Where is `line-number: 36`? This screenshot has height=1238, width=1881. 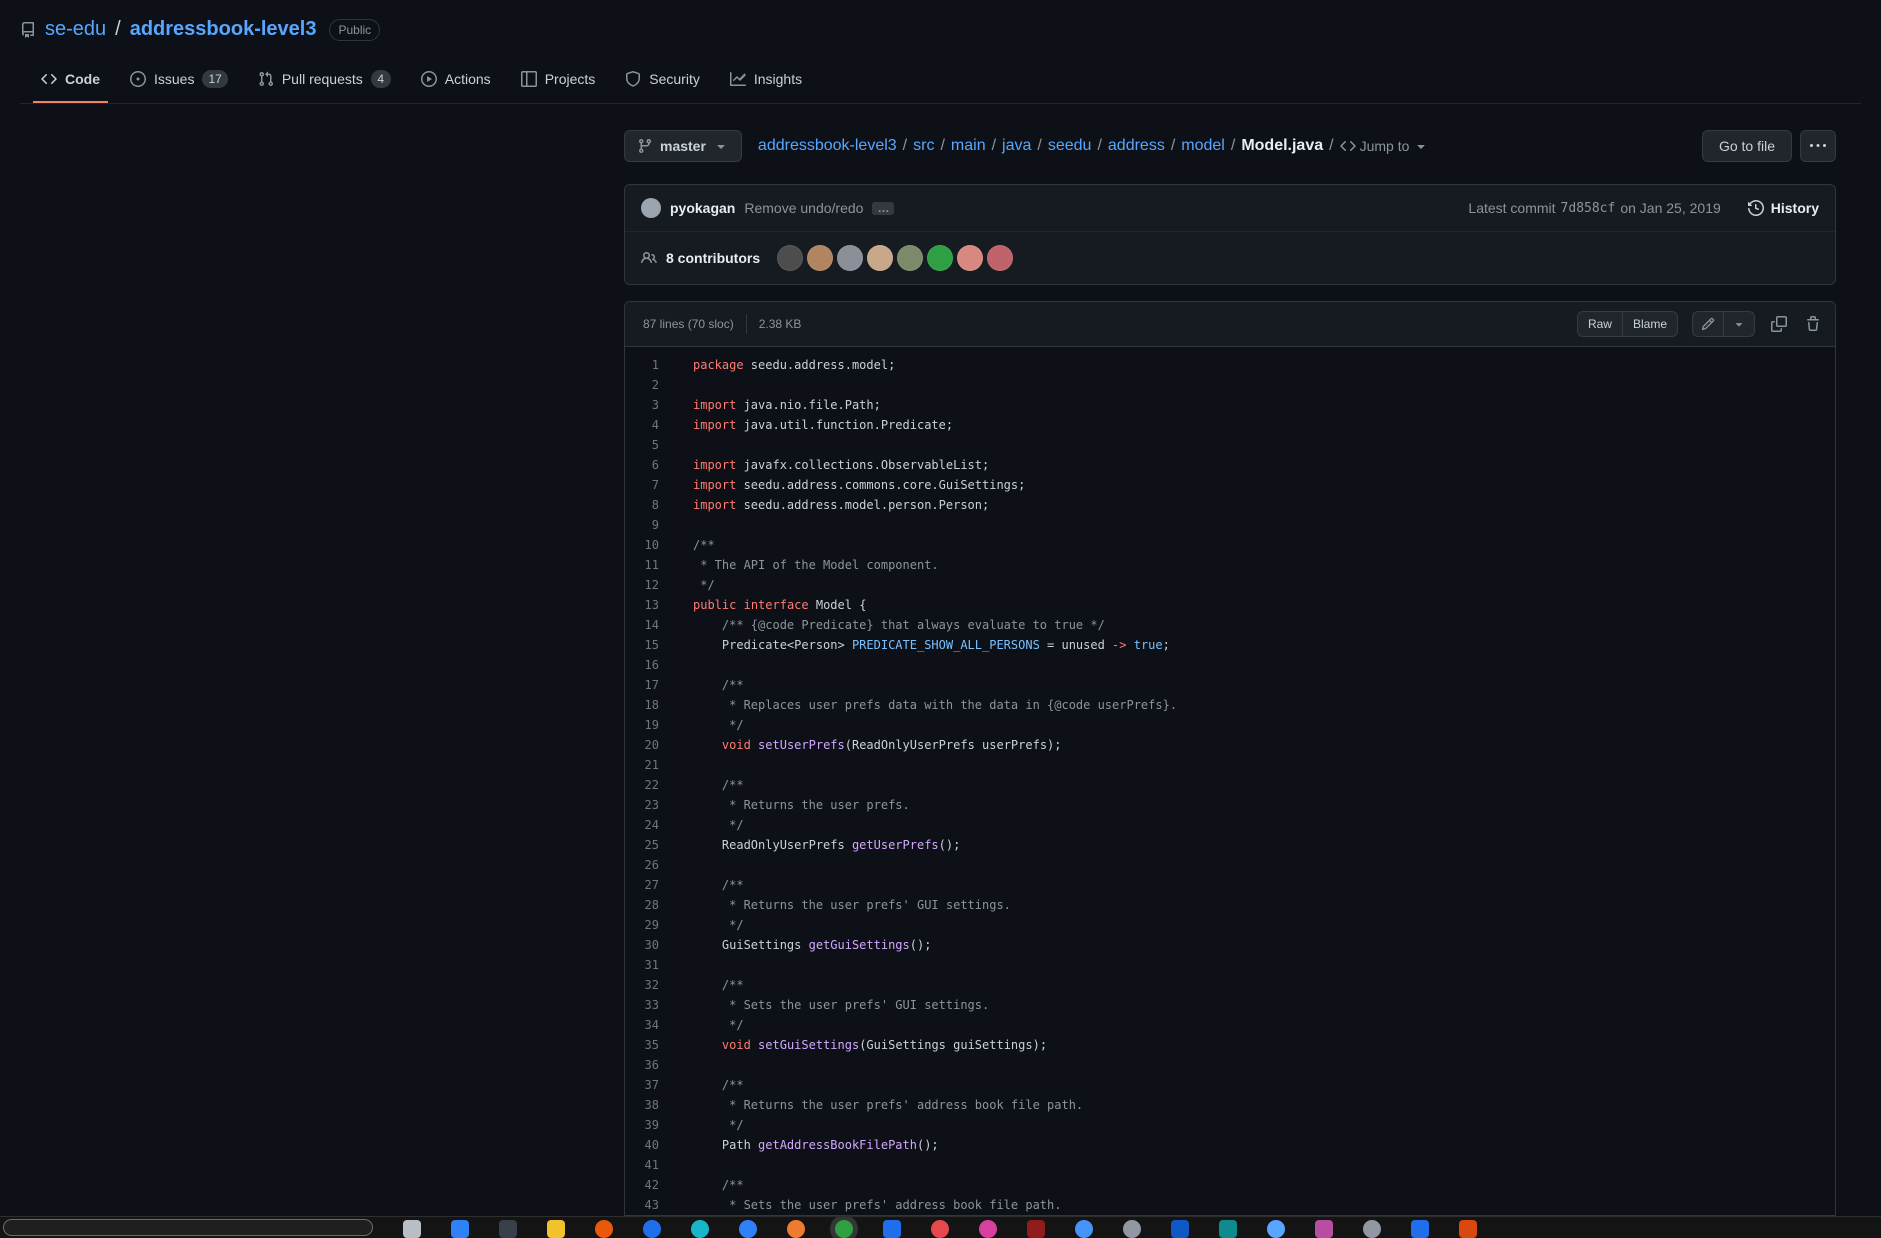 line-number: 36 is located at coordinates (650, 1065).